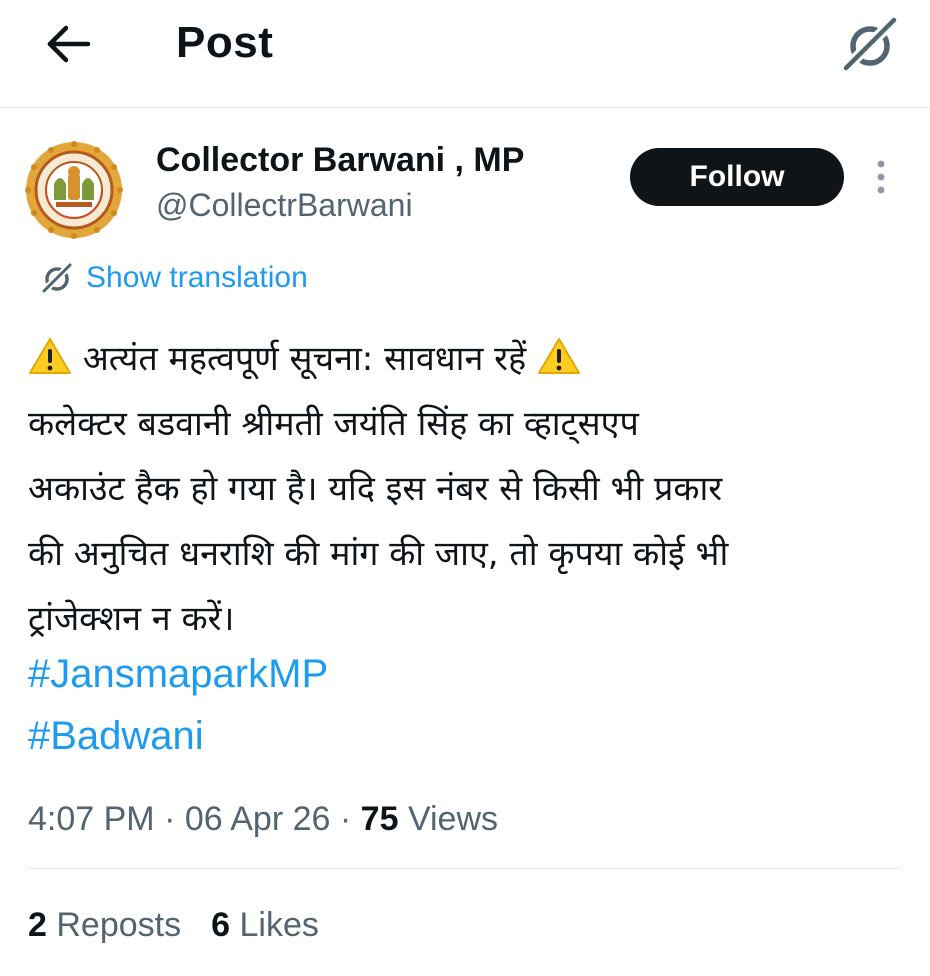  I want to click on back-button, so click(70, 45).